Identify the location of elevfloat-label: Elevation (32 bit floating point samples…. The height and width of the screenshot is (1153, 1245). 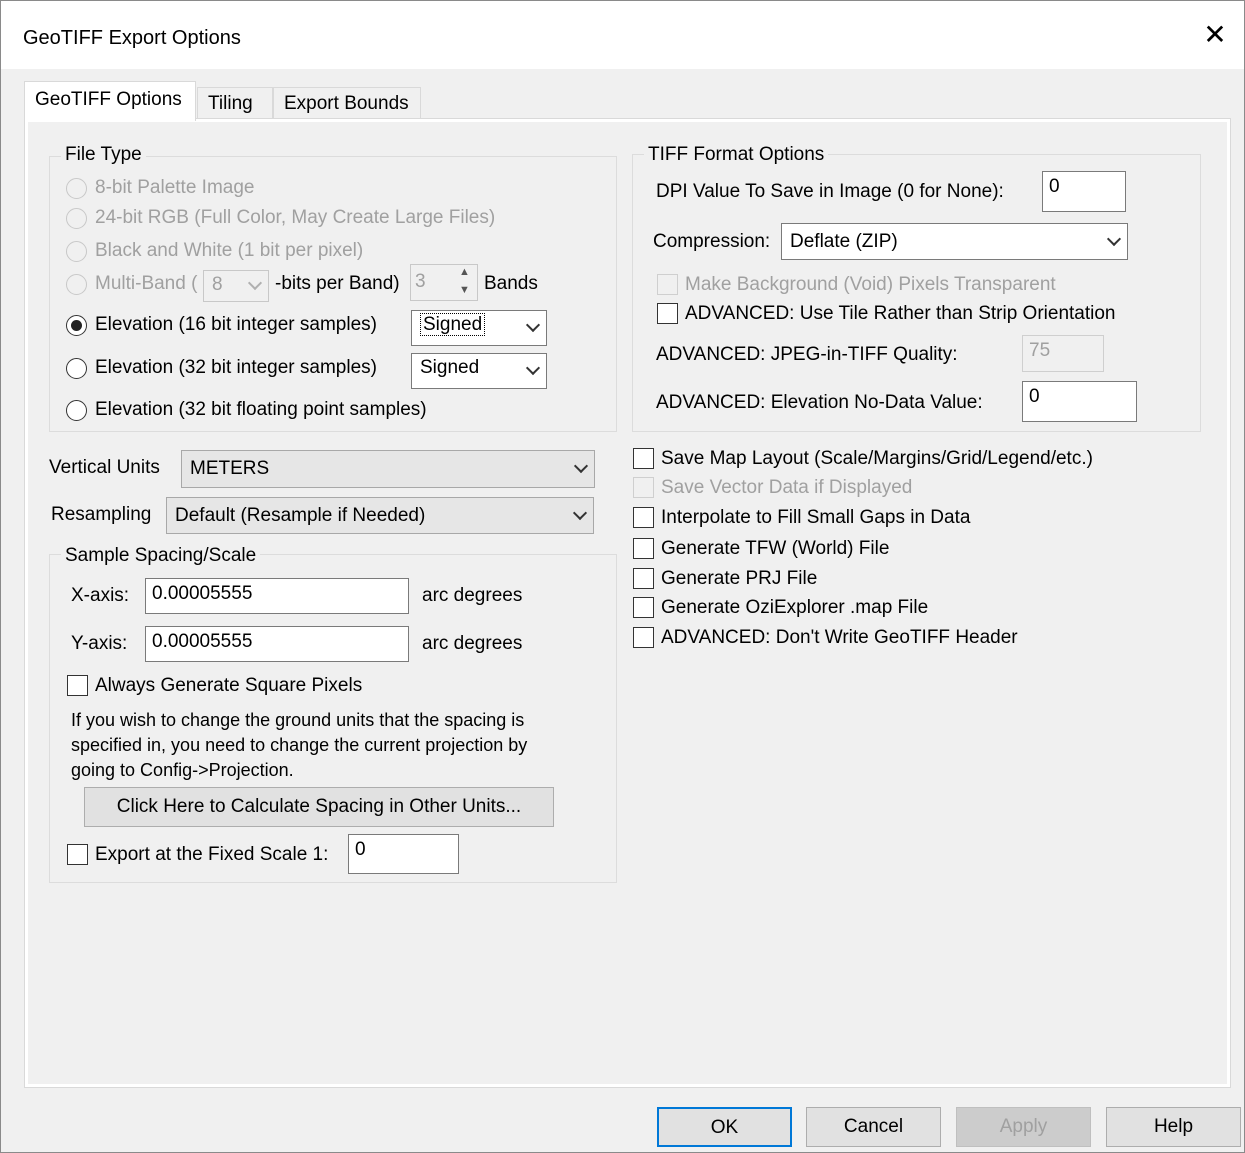
(261, 409).